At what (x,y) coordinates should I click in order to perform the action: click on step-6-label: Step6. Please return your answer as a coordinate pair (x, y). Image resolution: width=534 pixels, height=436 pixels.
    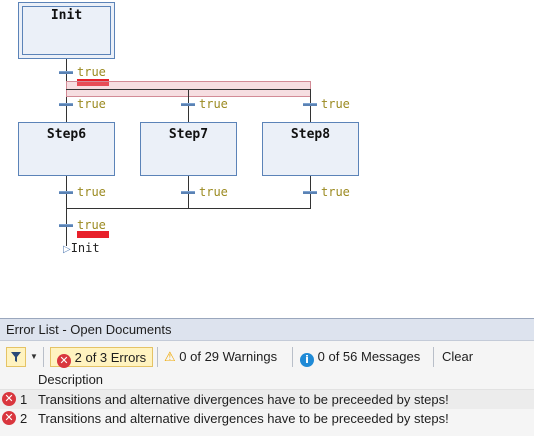
    Looking at the image, I should click on (66, 134).